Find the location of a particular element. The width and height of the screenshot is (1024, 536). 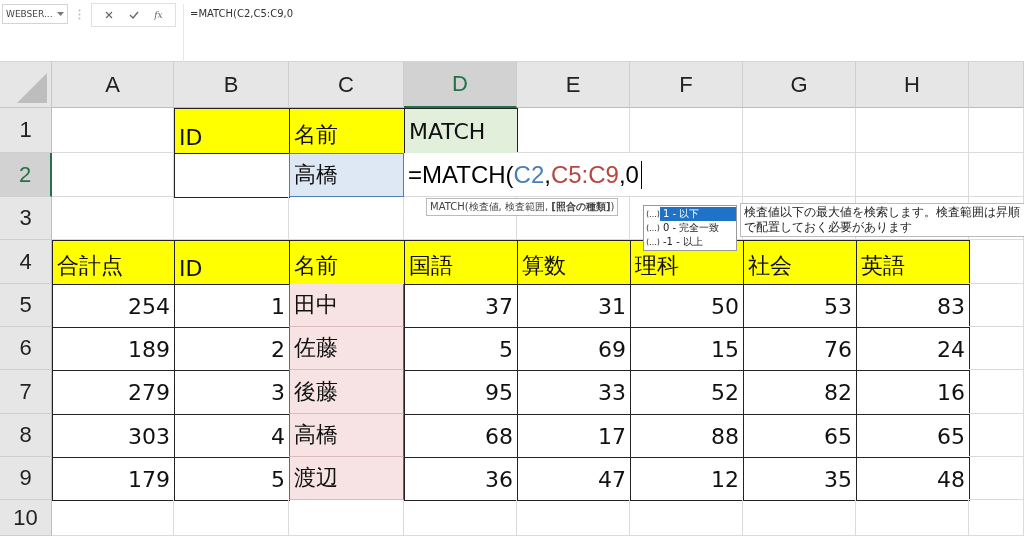

row-header: 10 is located at coordinates (26, 518).